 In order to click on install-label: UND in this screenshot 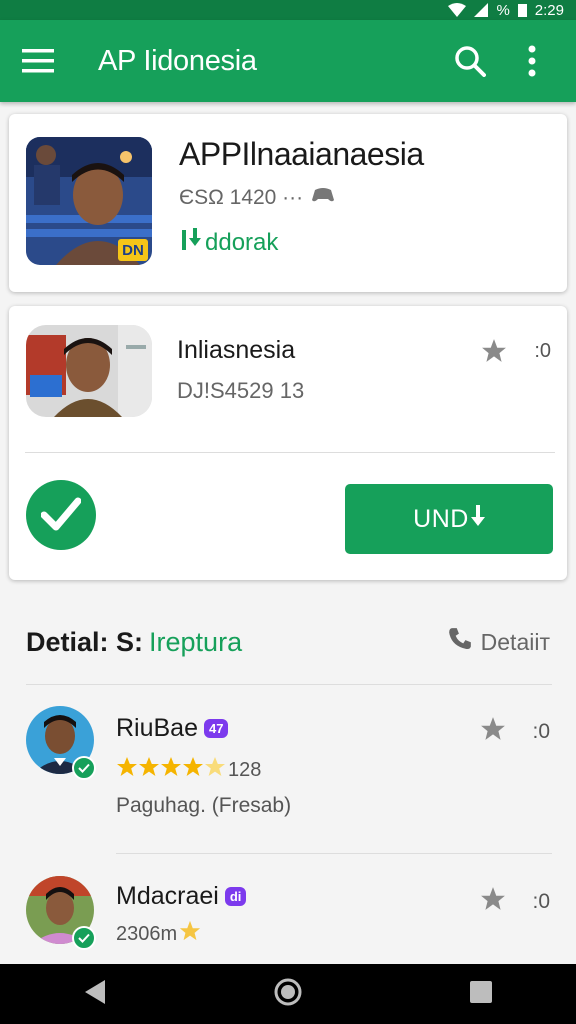, I will do `click(441, 518)`.